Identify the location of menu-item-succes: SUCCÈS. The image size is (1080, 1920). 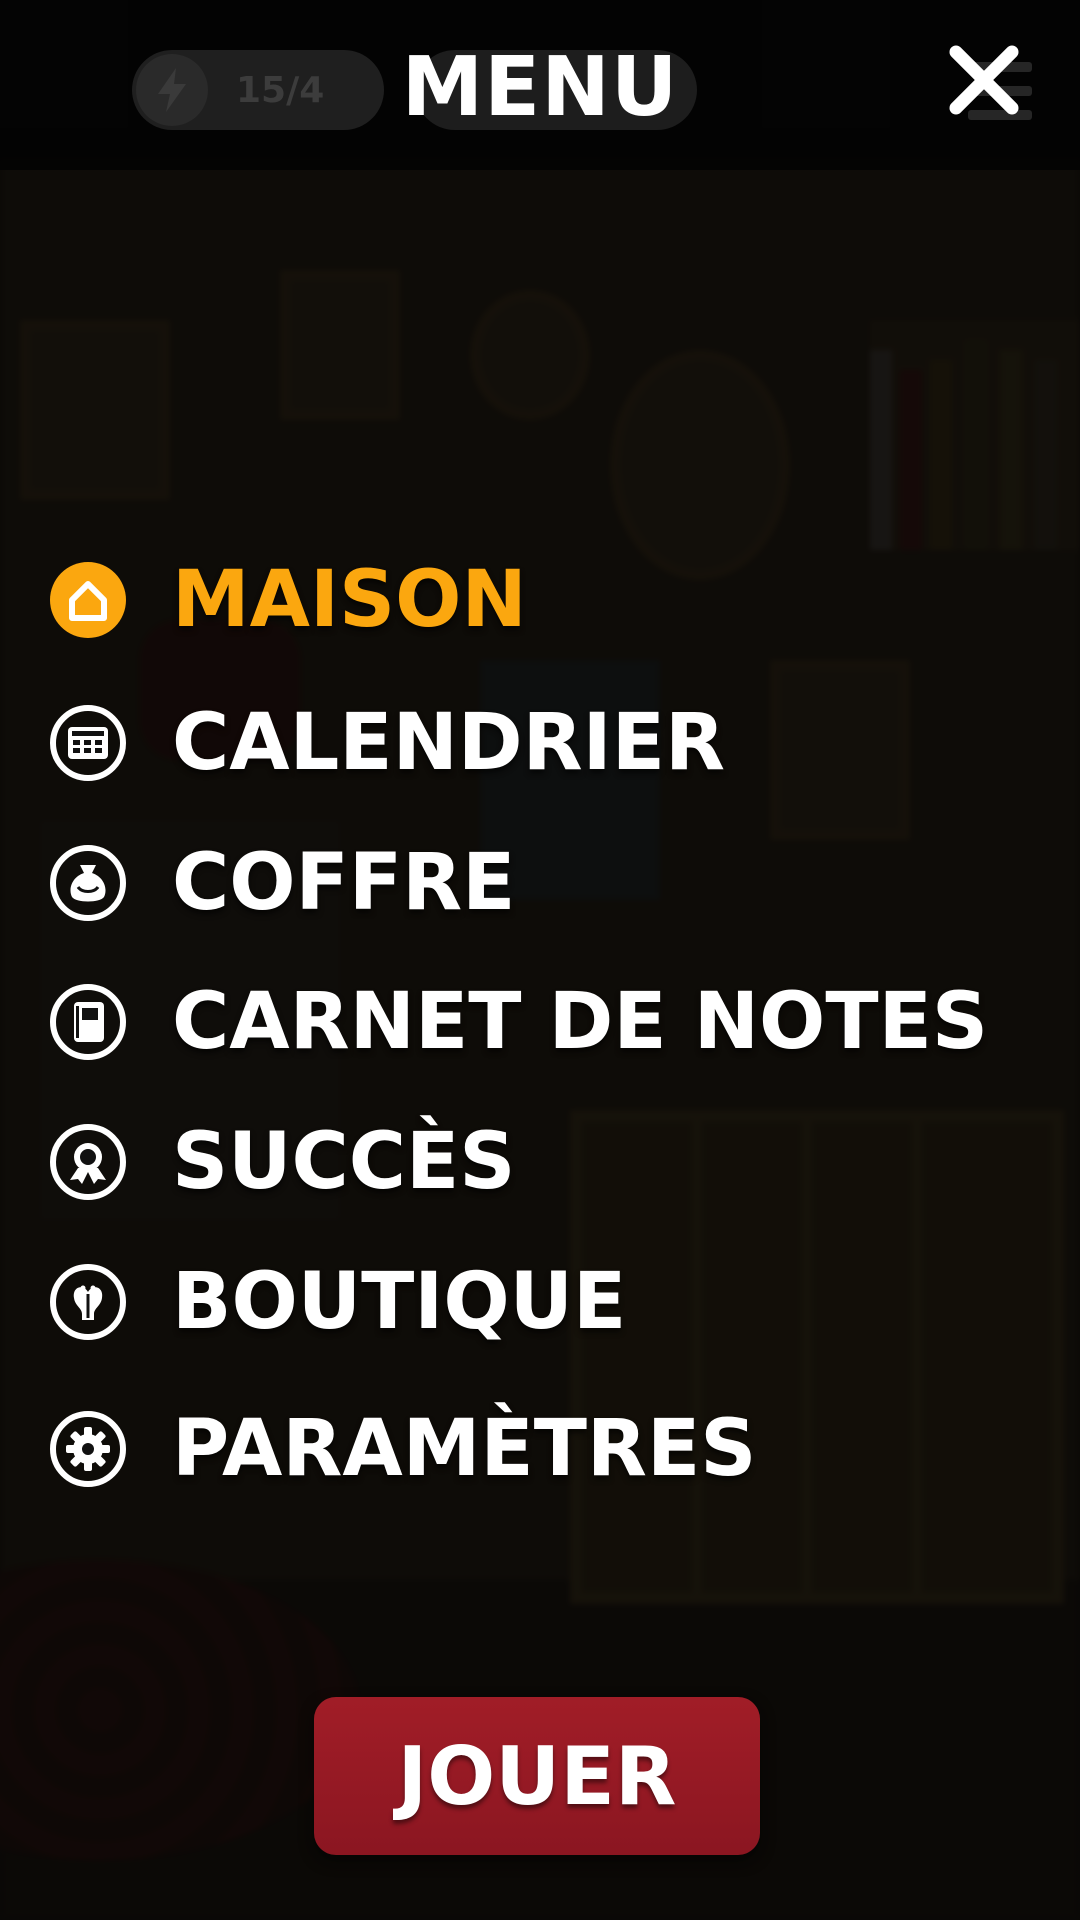
(281, 1162).